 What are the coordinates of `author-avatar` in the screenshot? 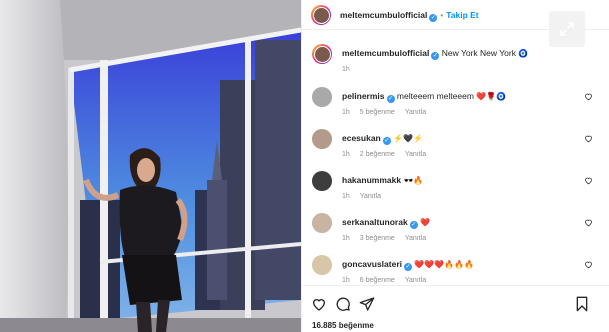 It's located at (321, 15).